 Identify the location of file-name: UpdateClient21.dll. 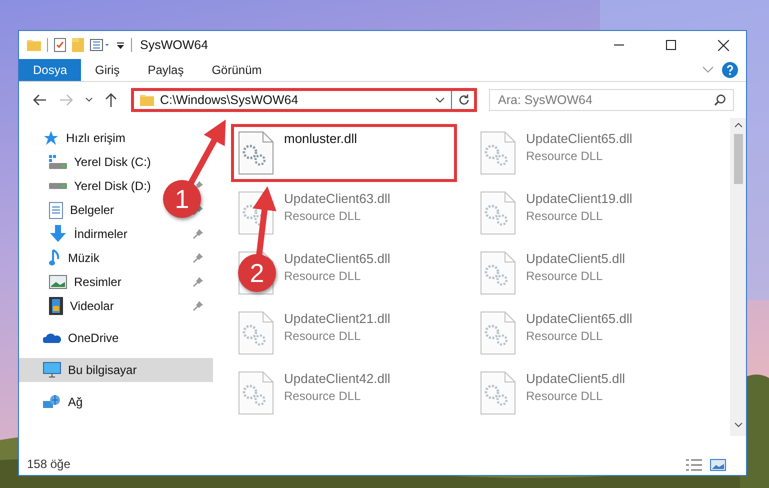
(337, 318).